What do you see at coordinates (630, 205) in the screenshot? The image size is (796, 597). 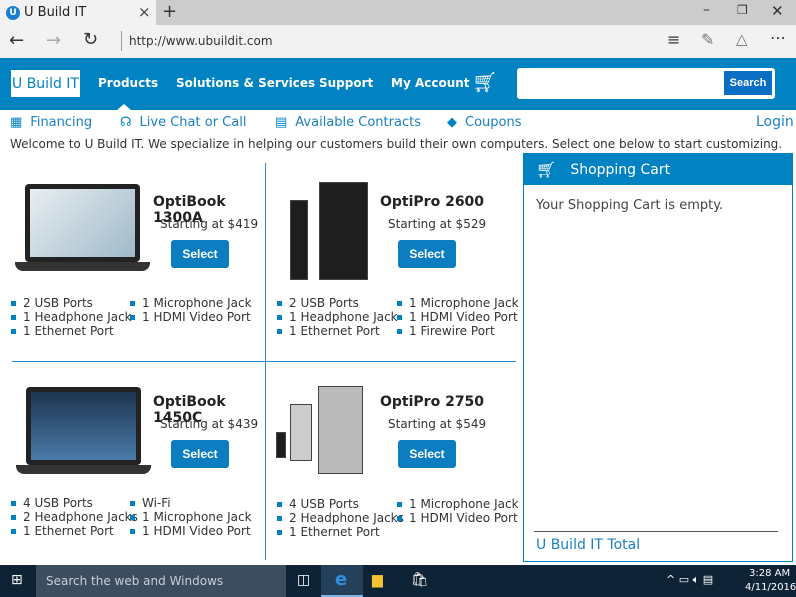 I see `cart-empty-text: Your Shopping Cart is empty.` at bounding box center [630, 205].